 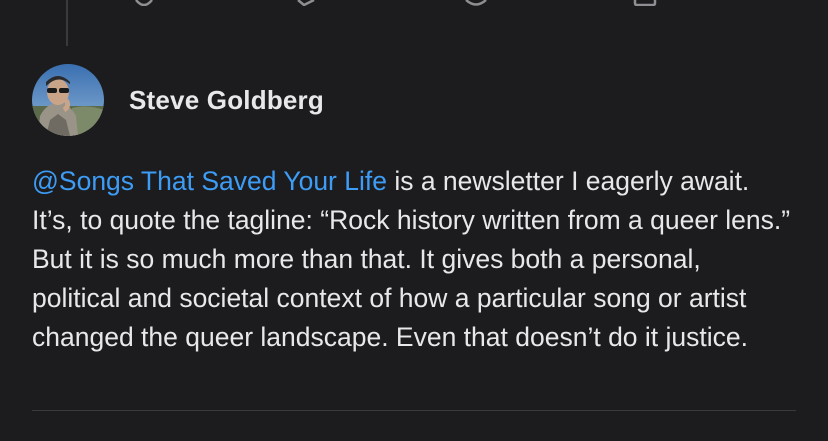 I want to click on comment-icon, so click(x=306, y=3).